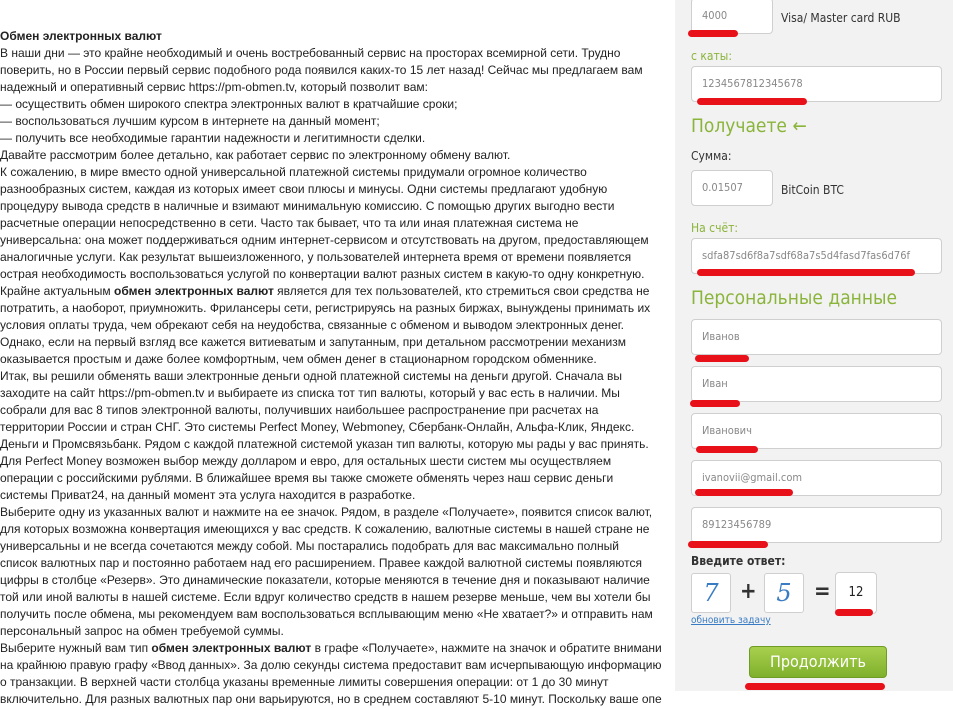  I want to click on article-text: Выберите нужный вам тип, so click(76, 648).